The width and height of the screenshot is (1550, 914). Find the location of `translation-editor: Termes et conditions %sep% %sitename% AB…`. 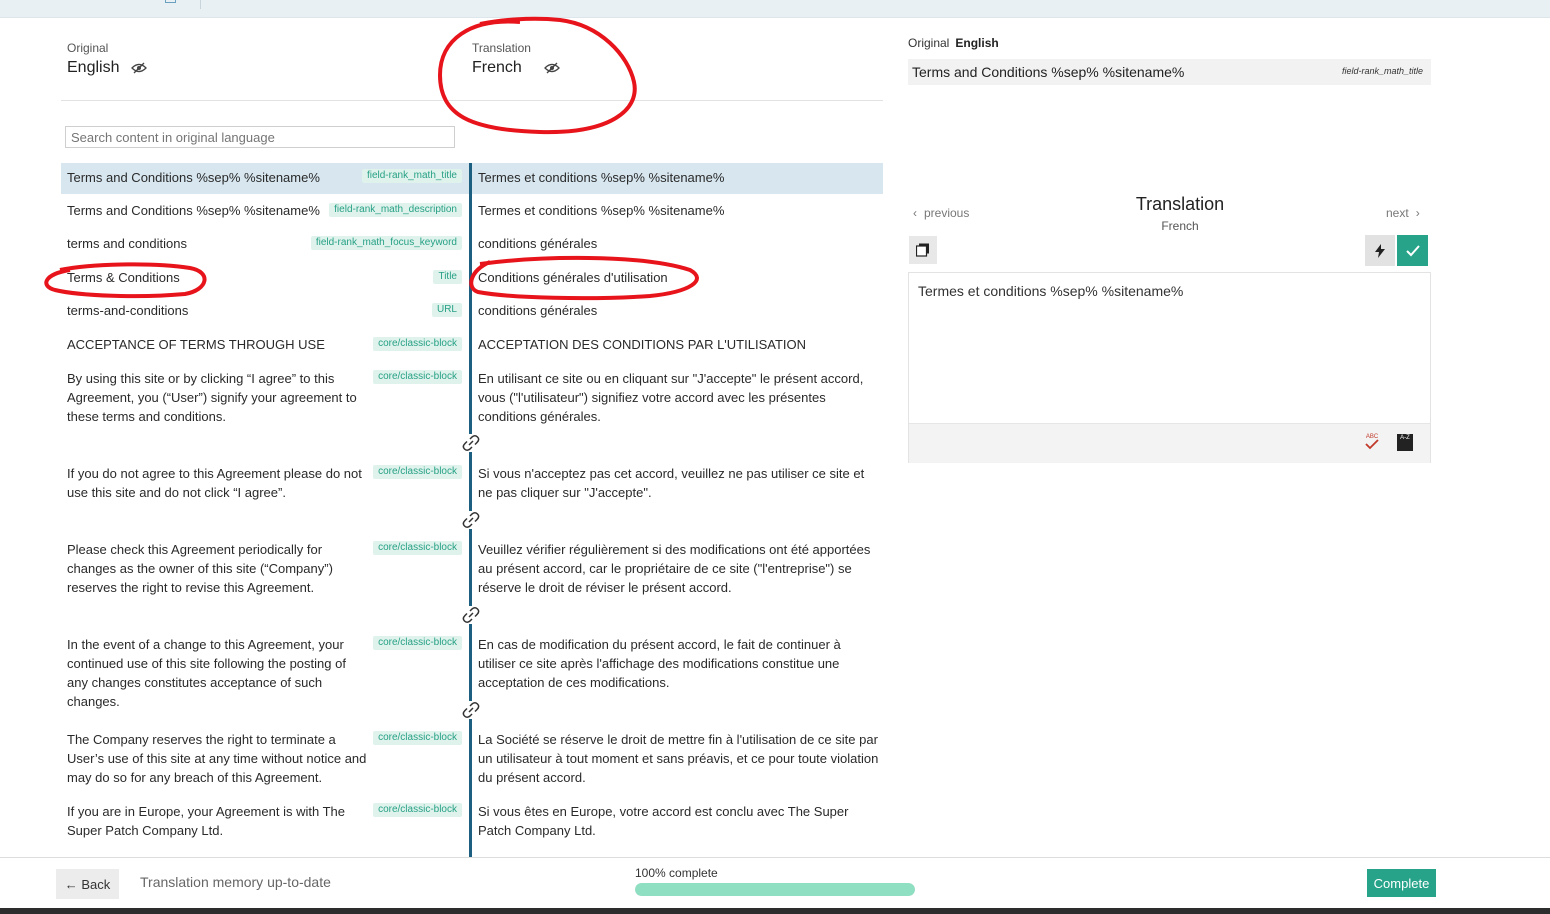

translation-editor: Termes et conditions %sep% %sitename% AB… is located at coordinates (1169, 367).